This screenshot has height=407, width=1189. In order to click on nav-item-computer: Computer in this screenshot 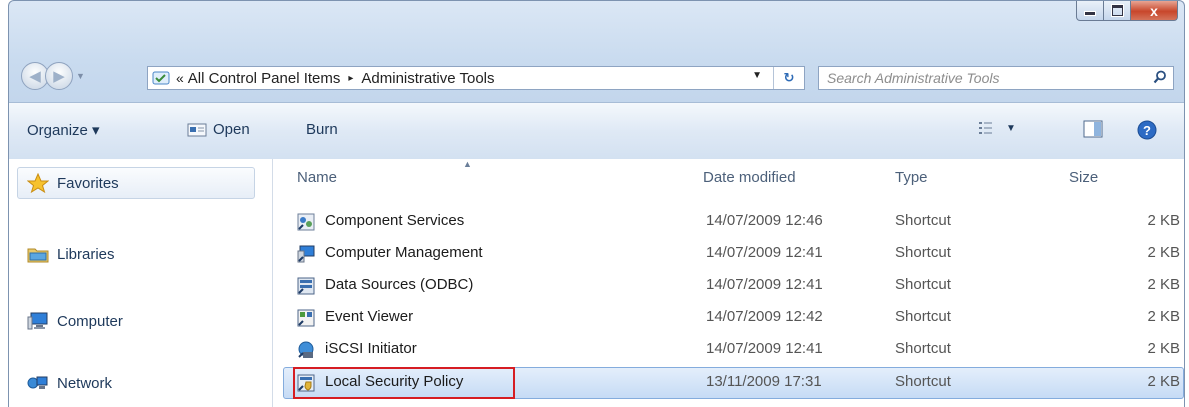, I will do `click(75, 321)`.